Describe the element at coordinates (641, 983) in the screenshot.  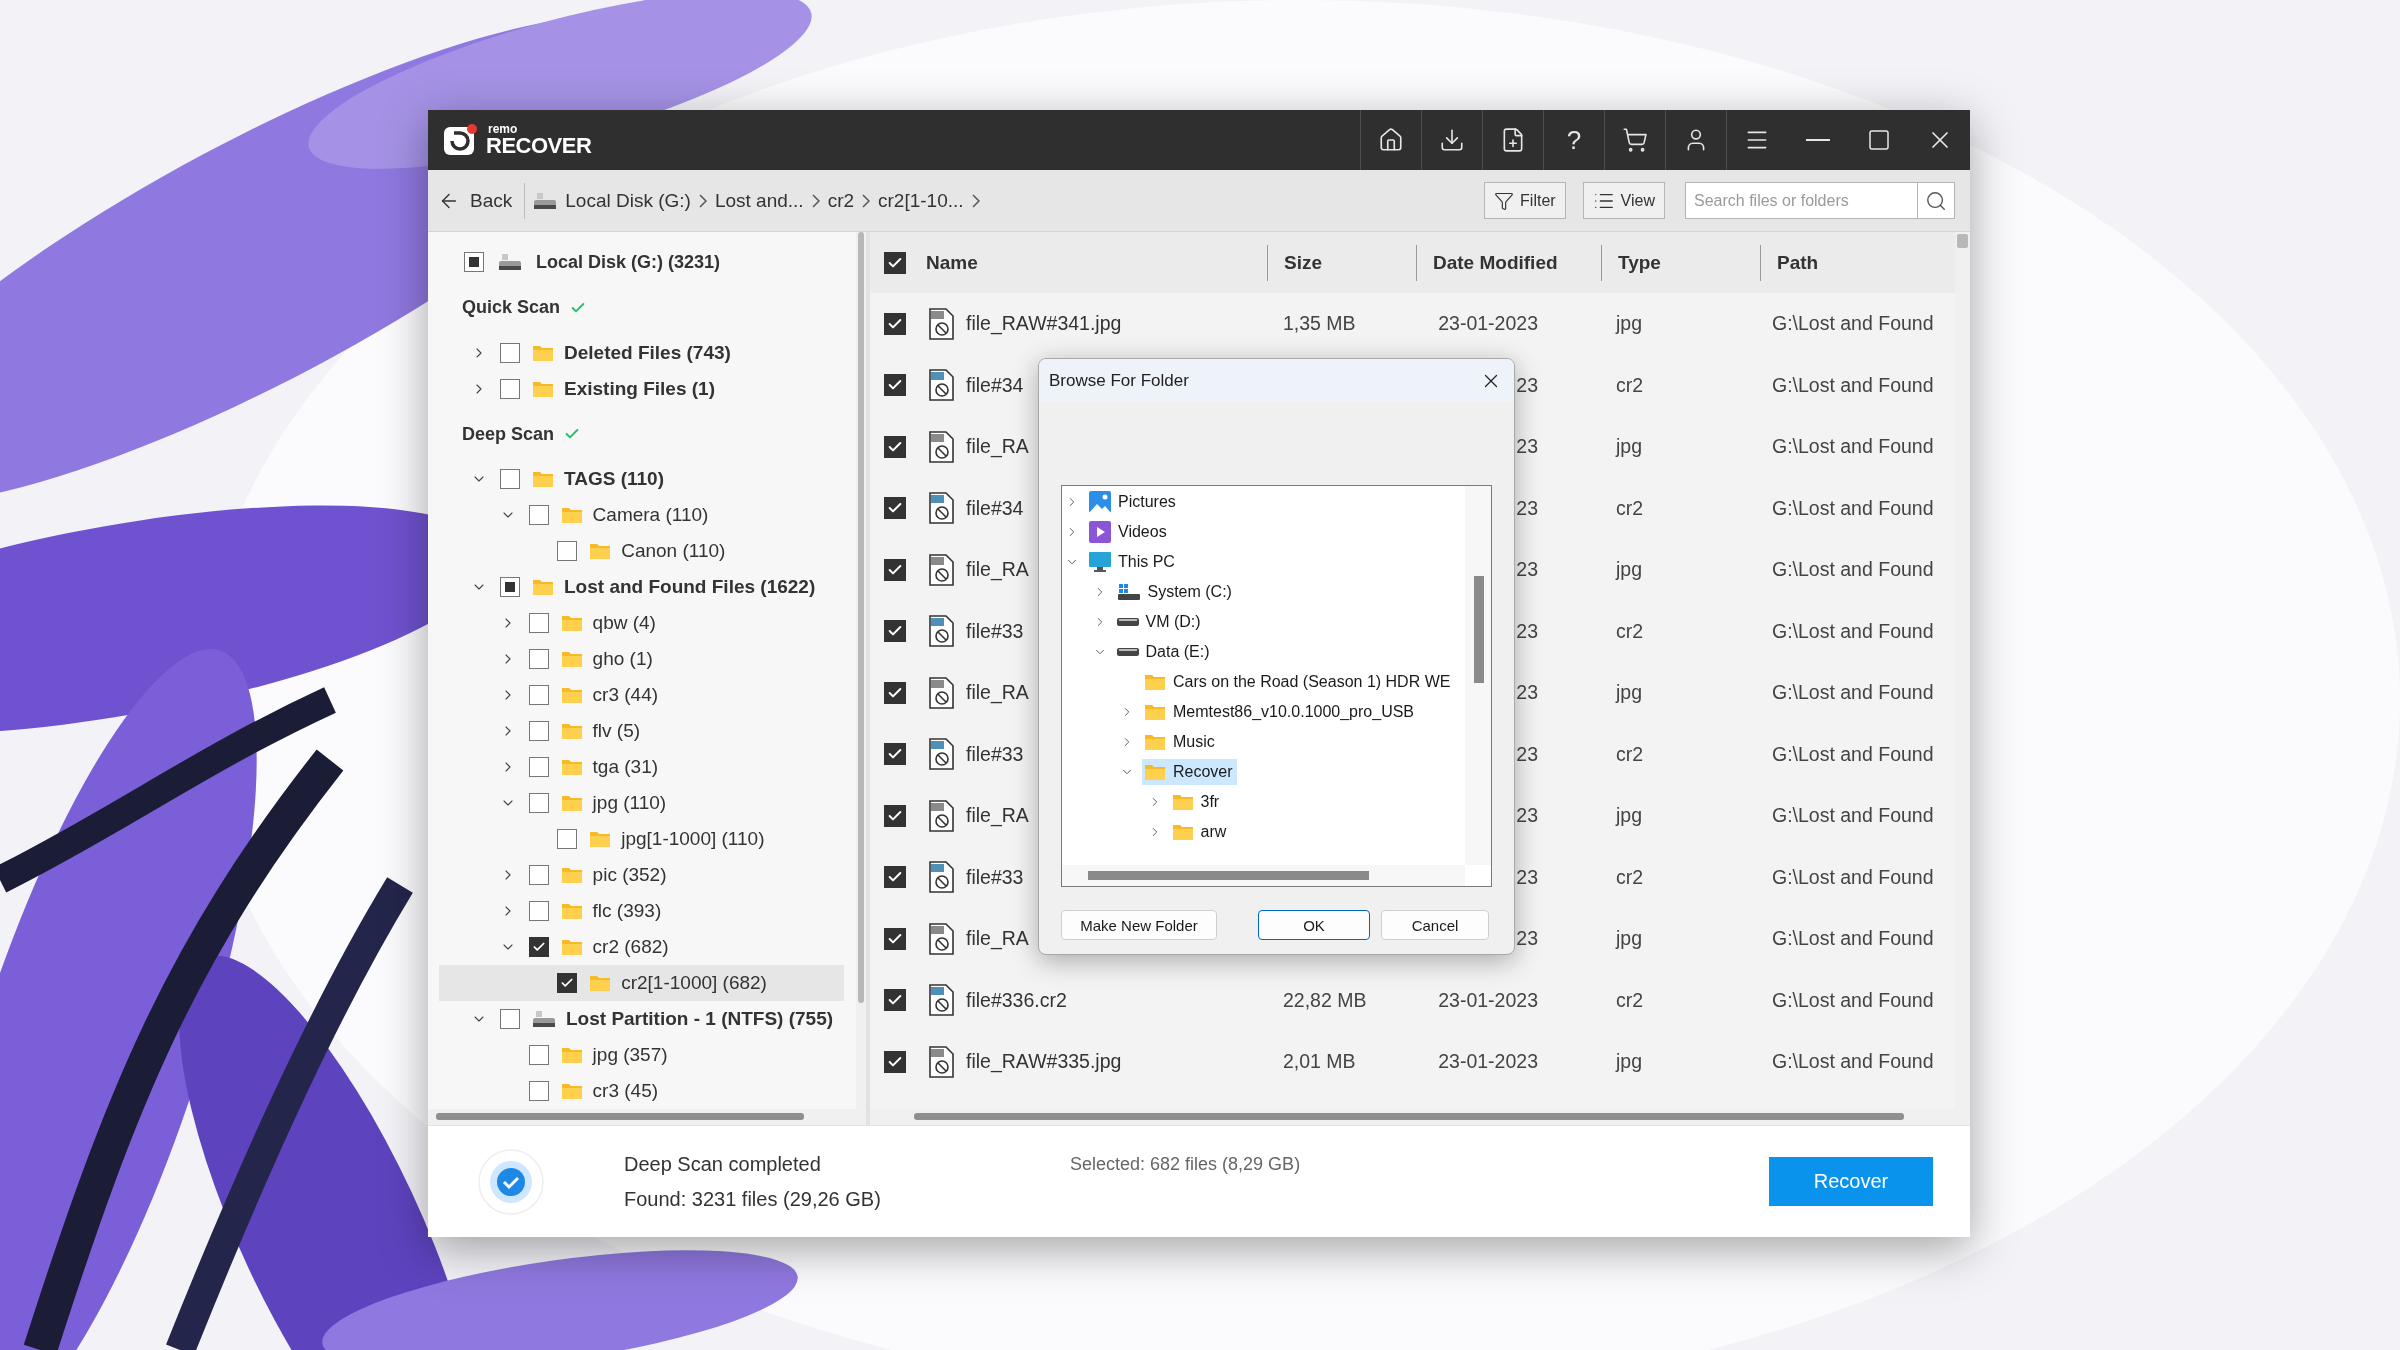
I see `tree-item: cr2[1-1000] (682)` at that location.